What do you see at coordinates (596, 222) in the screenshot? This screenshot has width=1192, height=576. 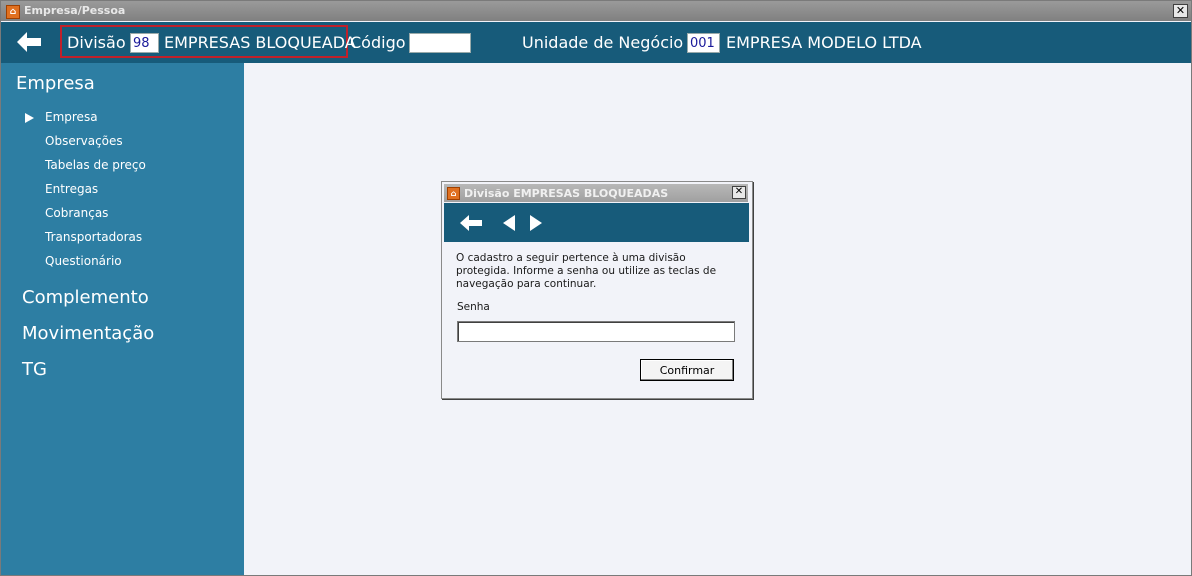 I see `dialog-toolbar` at bounding box center [596, 222].